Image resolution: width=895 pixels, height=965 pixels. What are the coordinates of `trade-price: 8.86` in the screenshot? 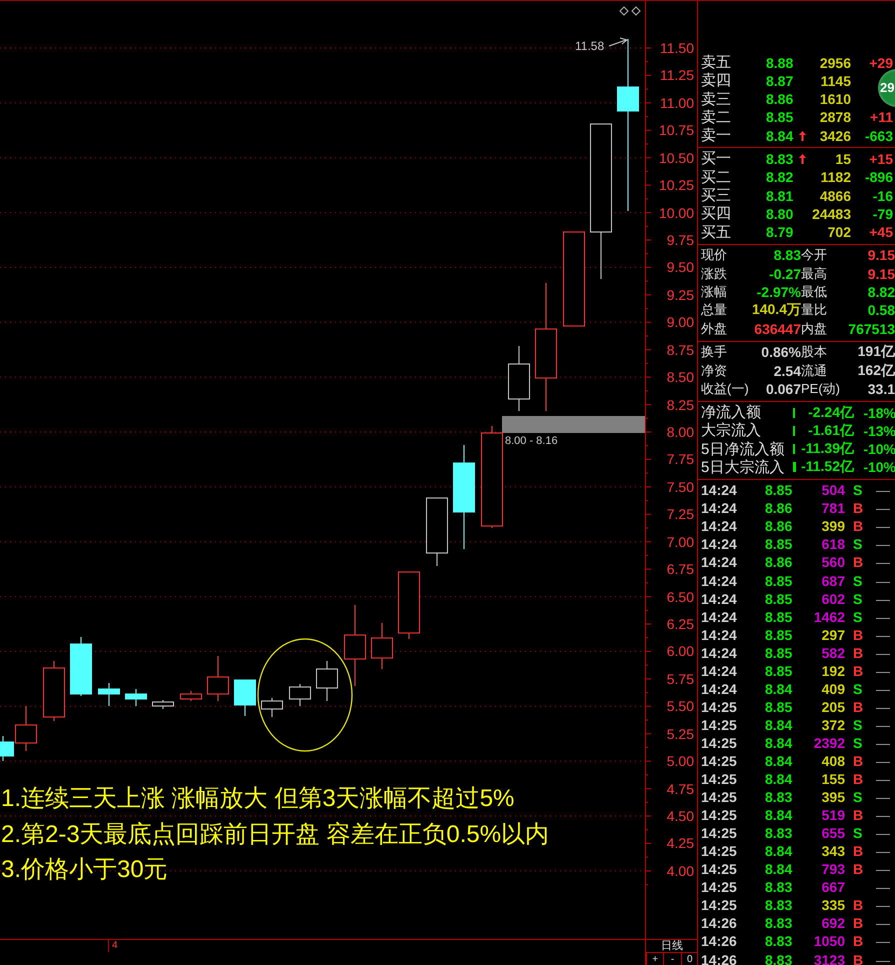 It's located at (779, 526).